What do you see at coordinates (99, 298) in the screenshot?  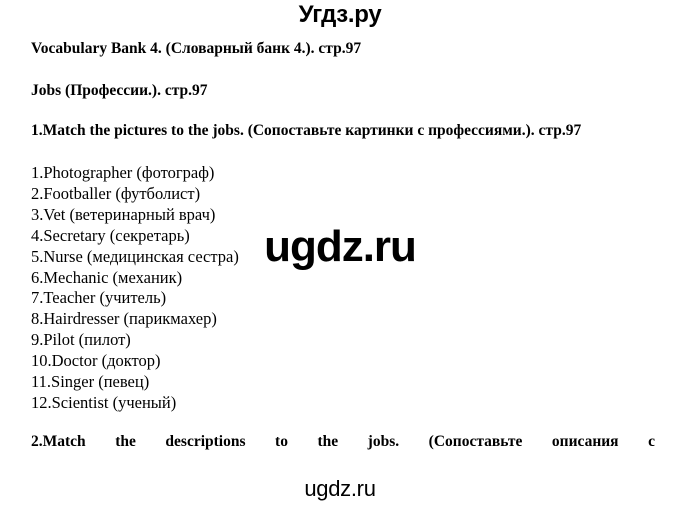 I see `list-item: 7.Teacher (учитель)` at bounding box center [99, 298].